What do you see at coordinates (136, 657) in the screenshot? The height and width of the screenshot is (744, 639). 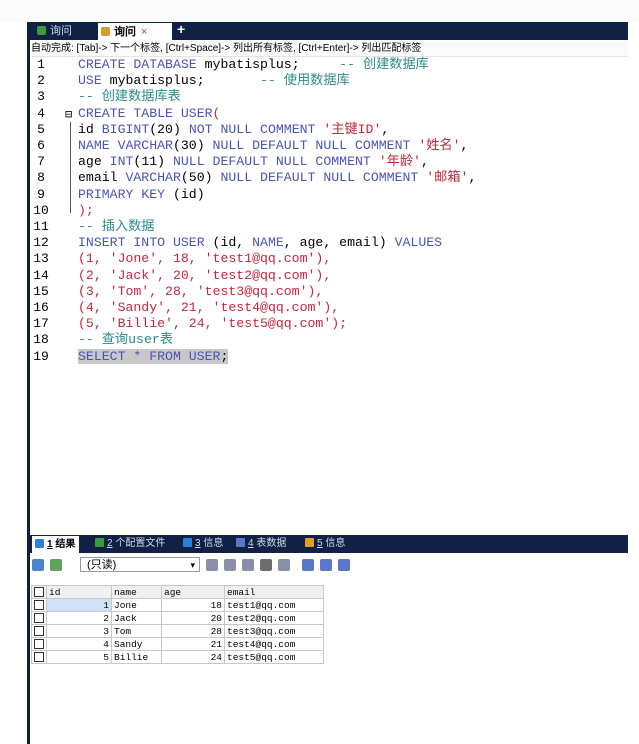 I see `cell-name: Billie` at bounding box center [136, 657].